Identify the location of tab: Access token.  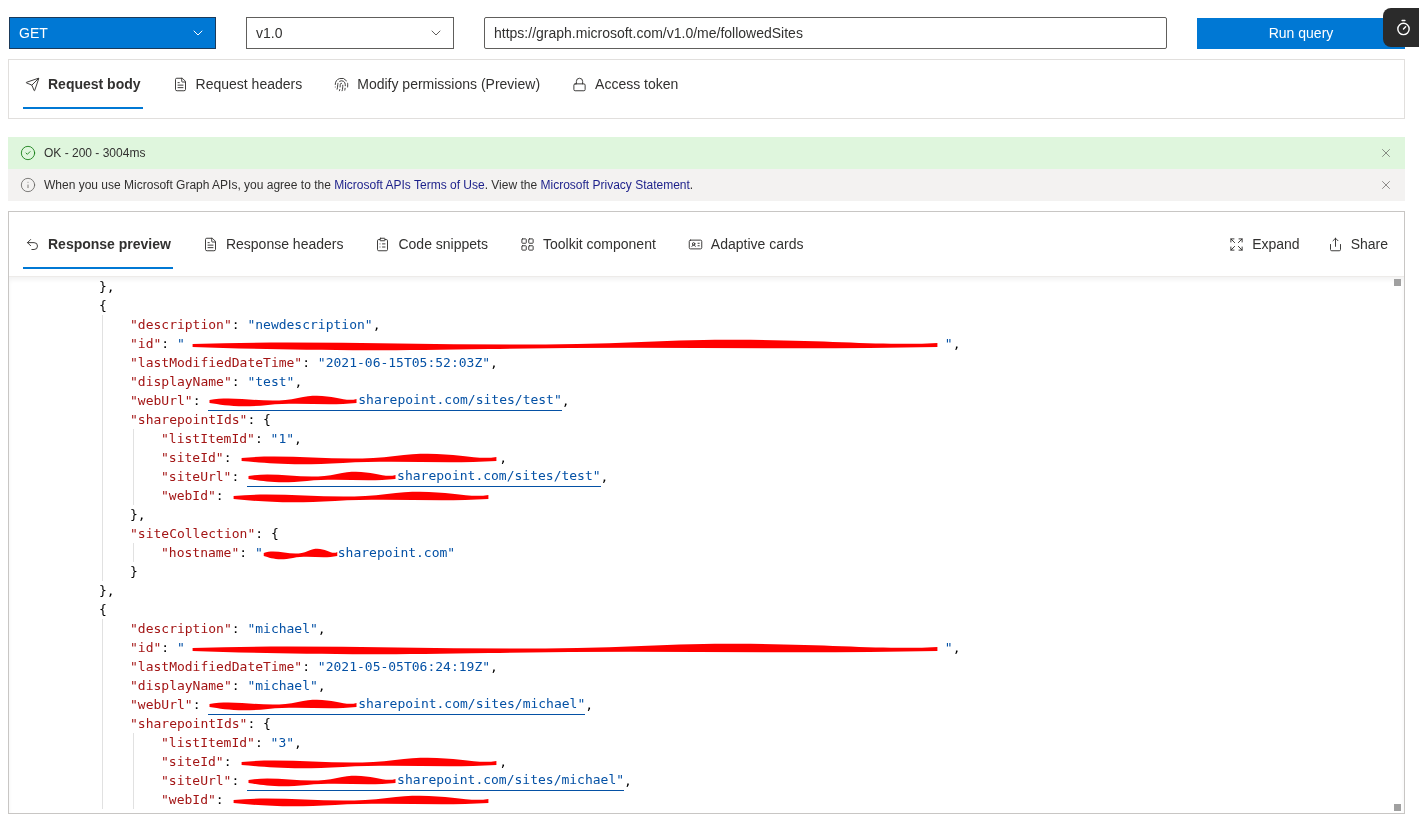
(625, 84).